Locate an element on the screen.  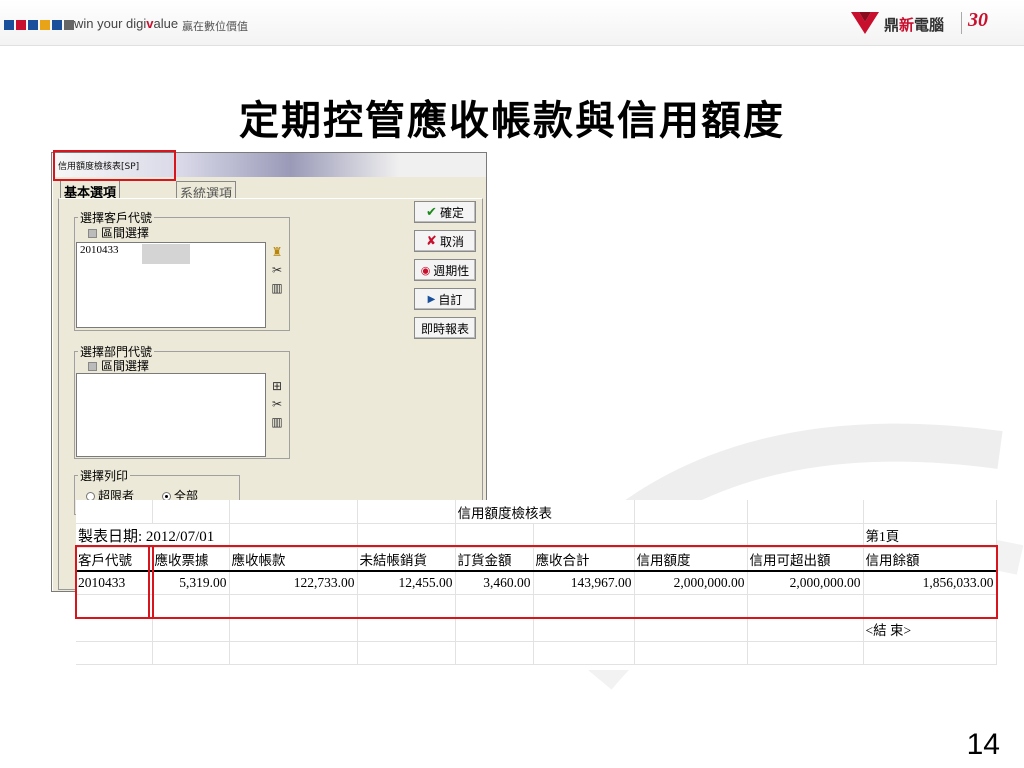
customer-range-checkbox: 區間選擇 is located at coordinates (118, 232).